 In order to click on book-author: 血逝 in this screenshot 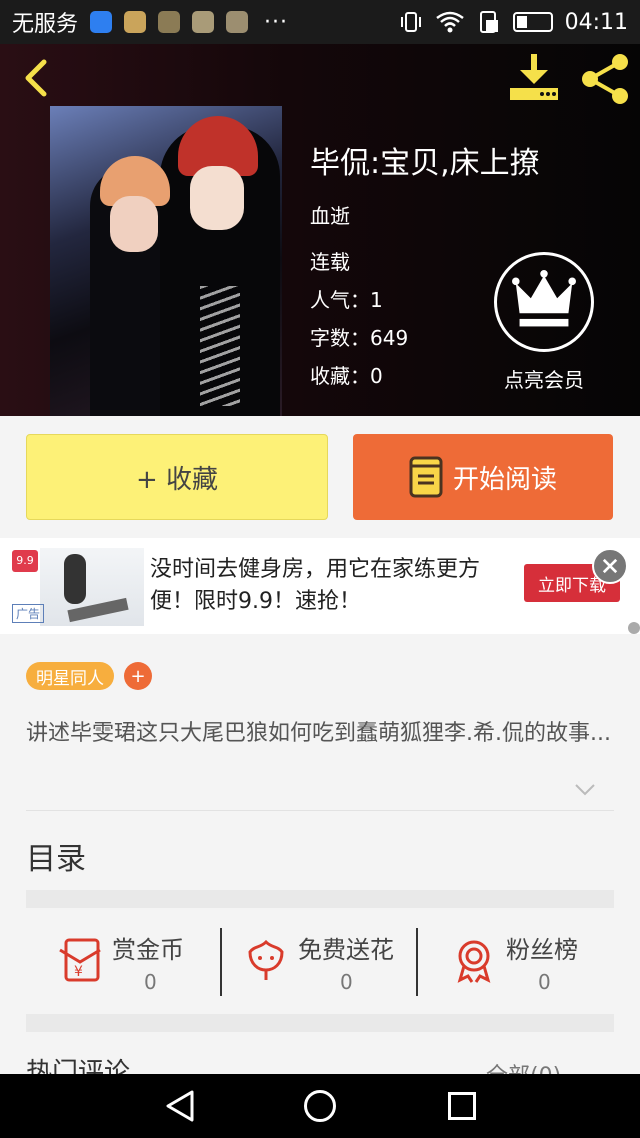, I will do `click(330, 214)`.